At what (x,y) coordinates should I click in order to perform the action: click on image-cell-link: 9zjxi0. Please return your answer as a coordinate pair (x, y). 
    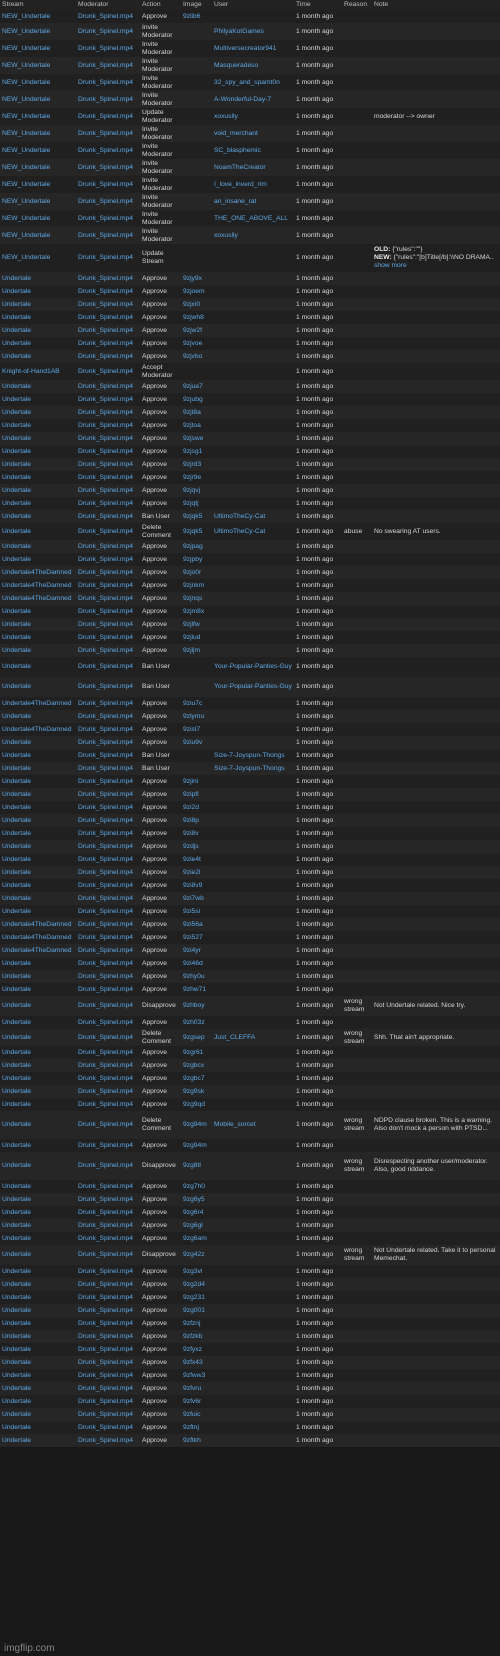
    Looking at the image, I should click on (191, 304).